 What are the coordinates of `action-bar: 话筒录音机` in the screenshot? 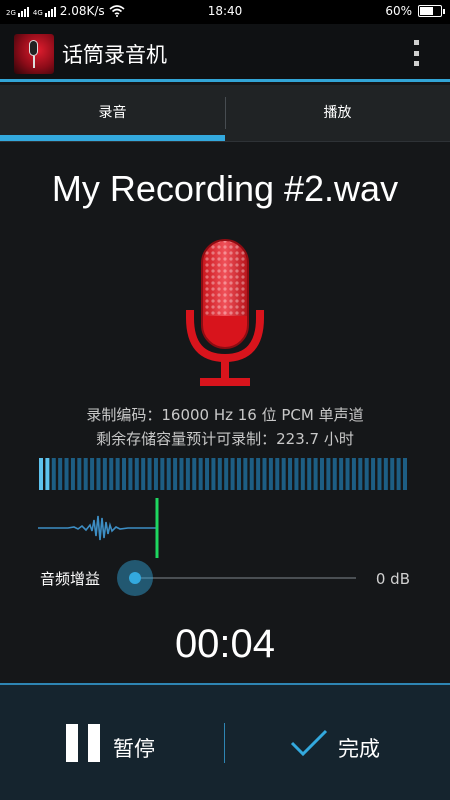 It's located at (225, 53).